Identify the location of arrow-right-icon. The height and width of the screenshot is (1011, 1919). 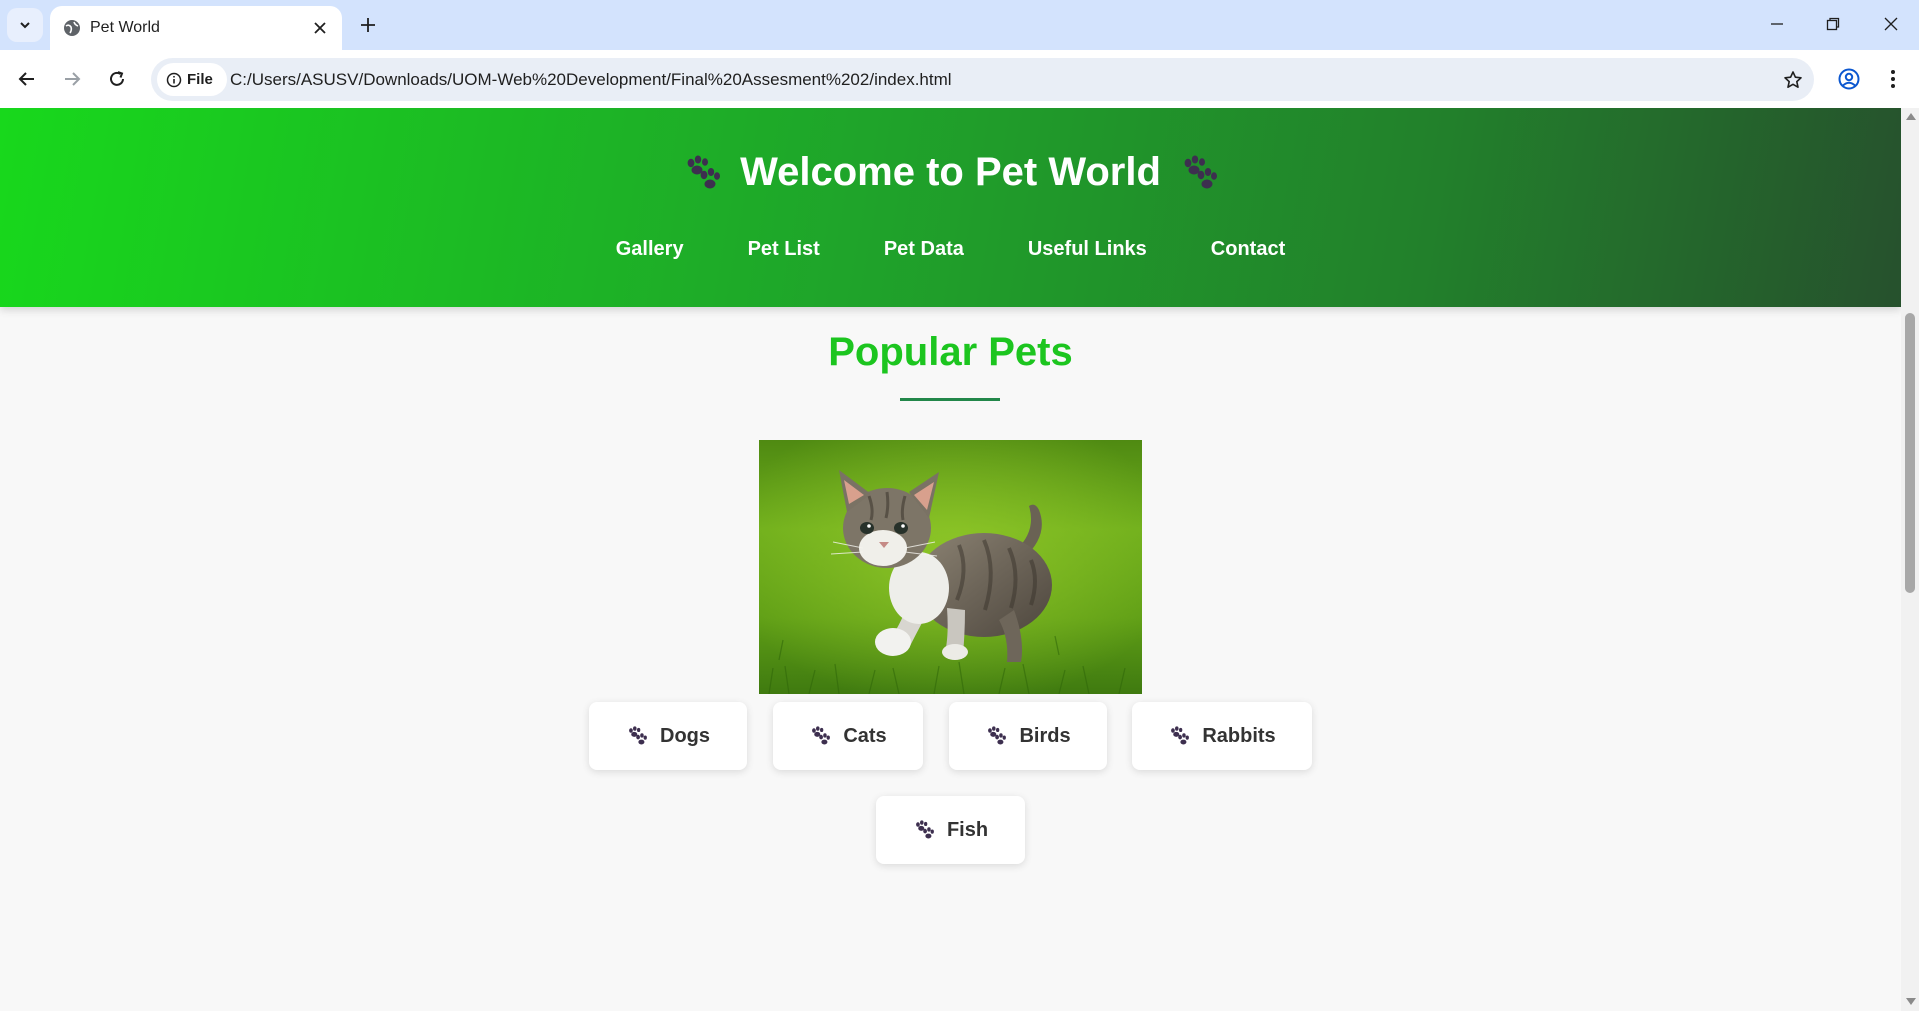
(73, 79).